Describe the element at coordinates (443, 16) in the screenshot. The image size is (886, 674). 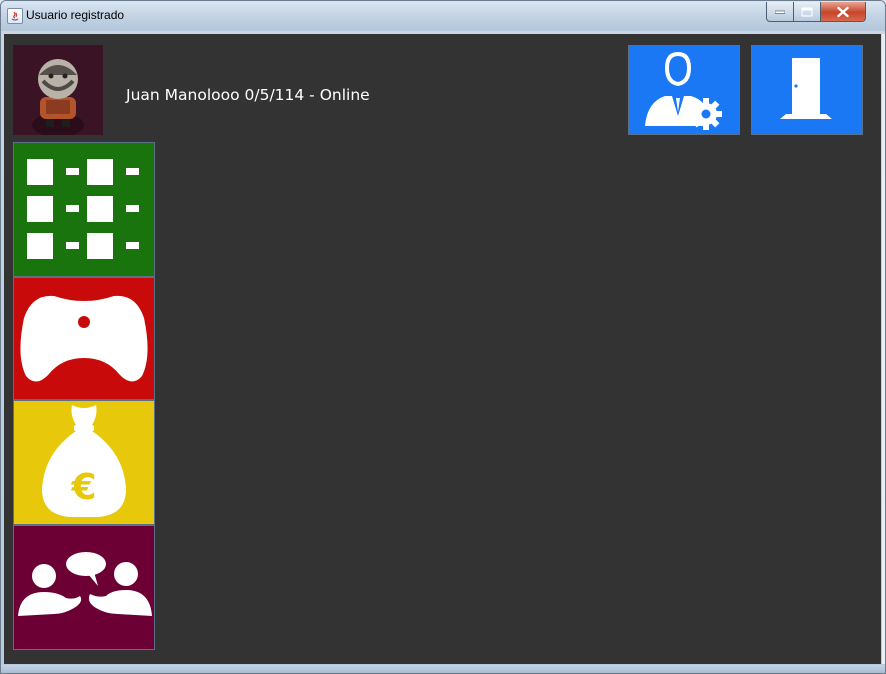
I see `title-bar: Usuario registrado` at that location.